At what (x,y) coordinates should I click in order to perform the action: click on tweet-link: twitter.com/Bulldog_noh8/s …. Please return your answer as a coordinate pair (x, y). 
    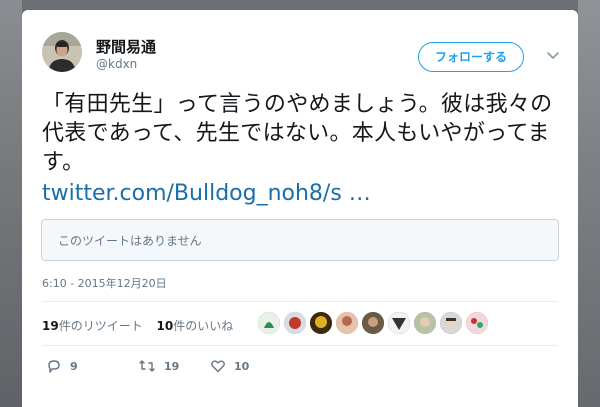
    Looking at the image, I should click on (206, 194).